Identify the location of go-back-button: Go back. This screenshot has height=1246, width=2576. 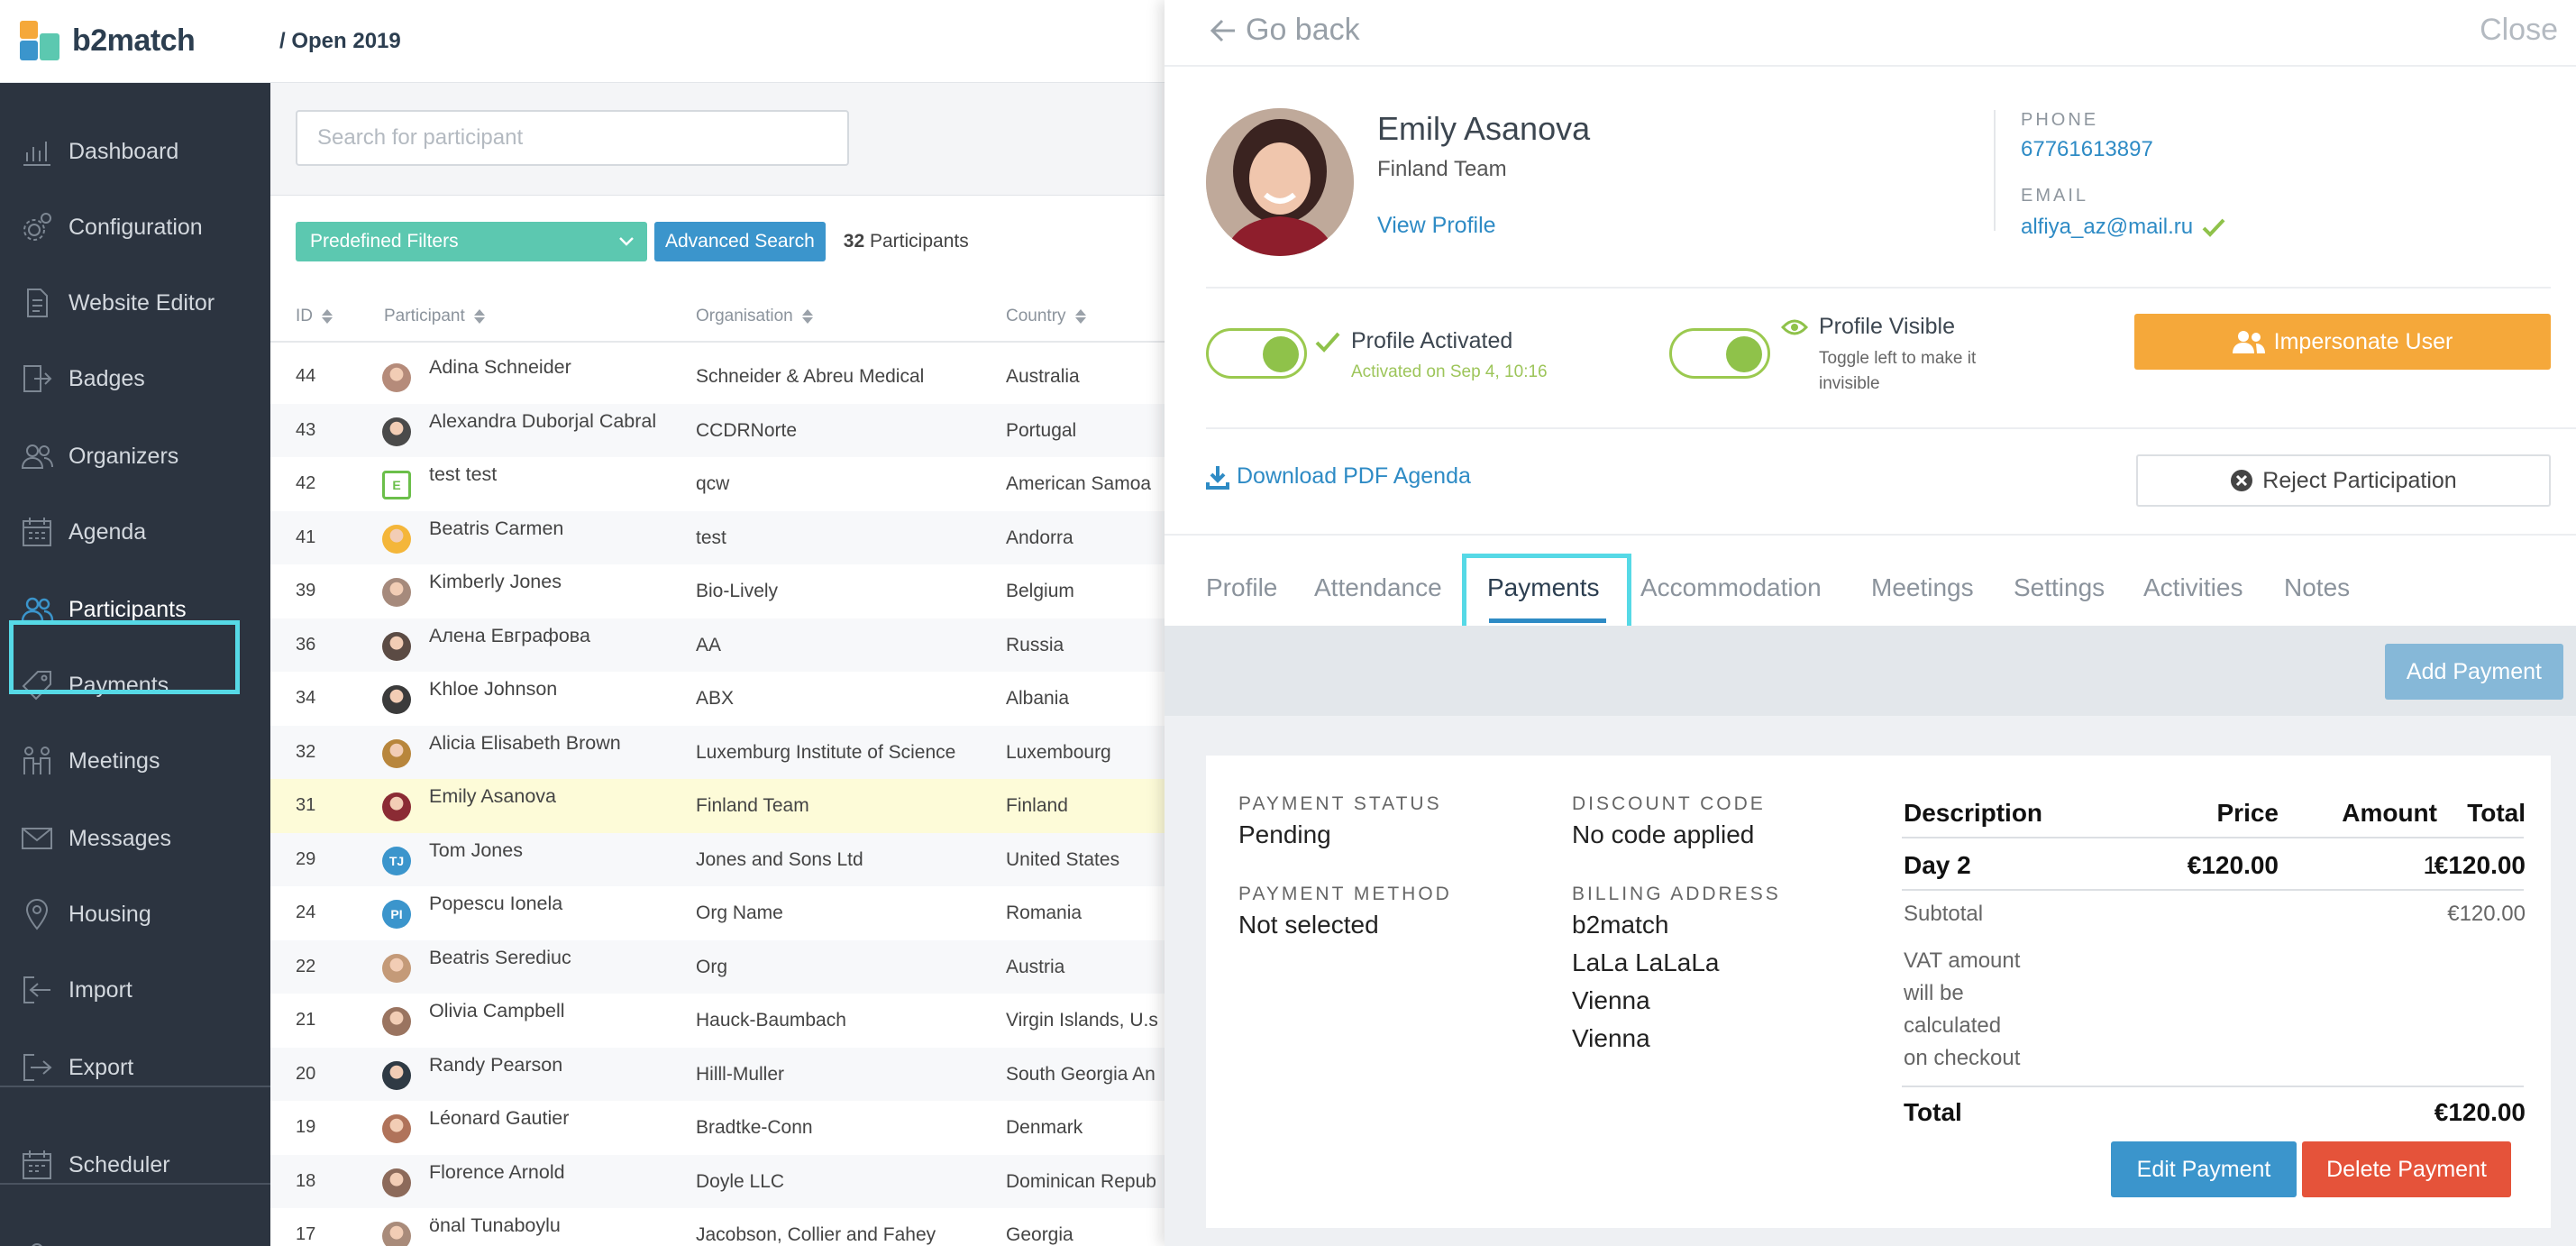
(1285, 31).